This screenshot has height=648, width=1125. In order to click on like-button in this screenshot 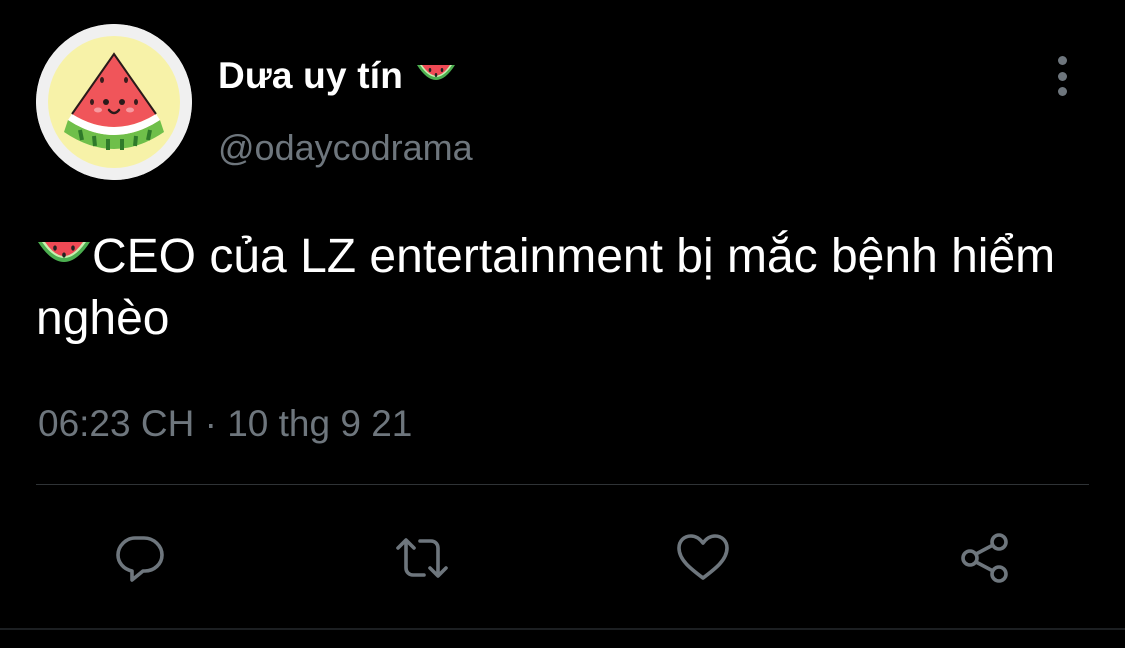, I will do `click(703, 558)`.